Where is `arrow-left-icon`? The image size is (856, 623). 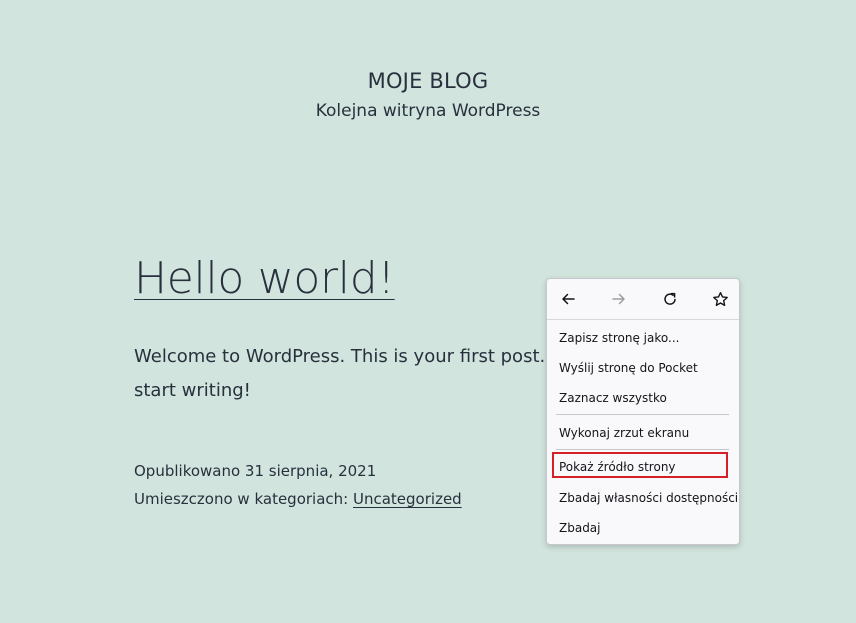
arrow-left-icon is located at coordinates (568, 299).